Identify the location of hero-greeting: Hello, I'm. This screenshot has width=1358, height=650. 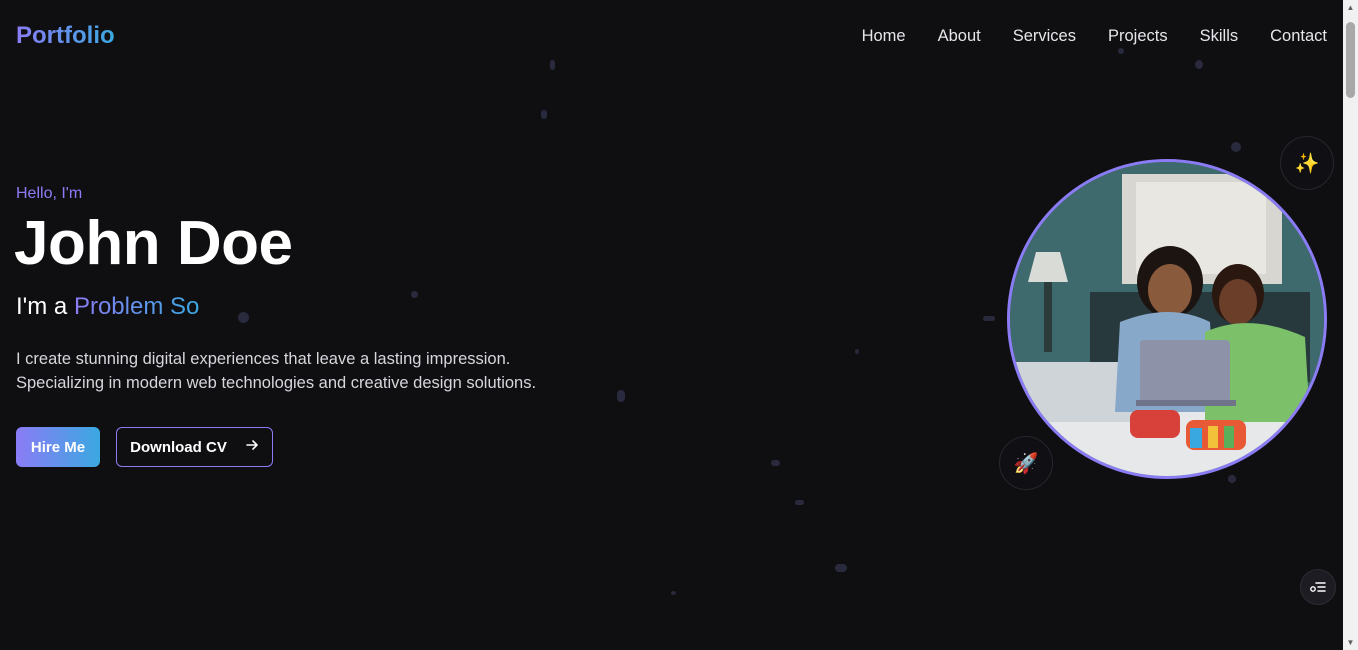
(49, 193).